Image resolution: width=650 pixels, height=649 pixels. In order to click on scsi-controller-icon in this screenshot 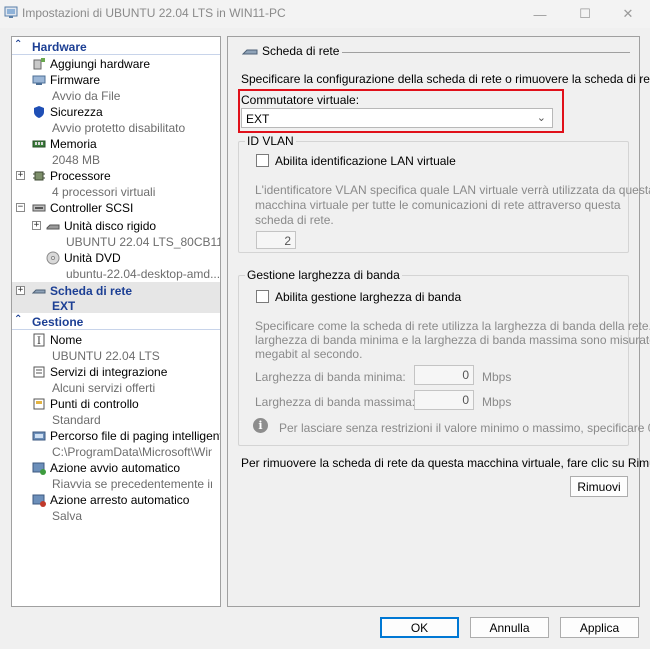, I will do `click(39, 208)`.